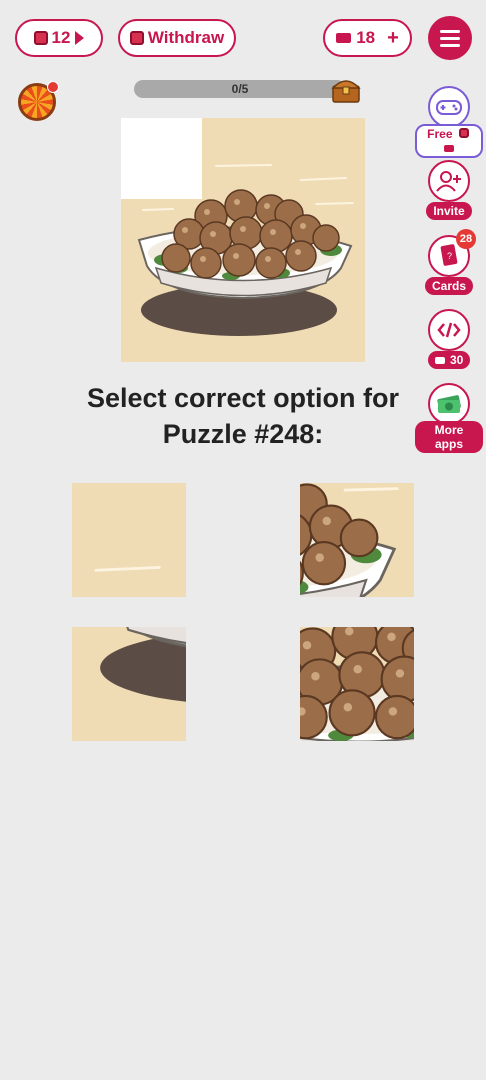 The width and height of the screenshot is (486, 1080). Describe the element at coordinates (243, 398) in the screenshot. I see `question-line-1: Select correct option for` at that location.